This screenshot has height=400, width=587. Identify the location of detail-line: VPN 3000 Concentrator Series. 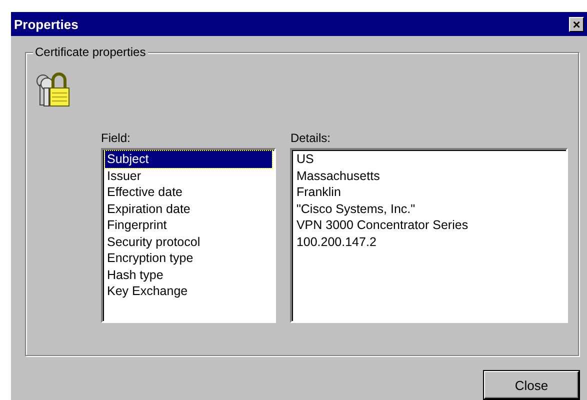
(382, 225).